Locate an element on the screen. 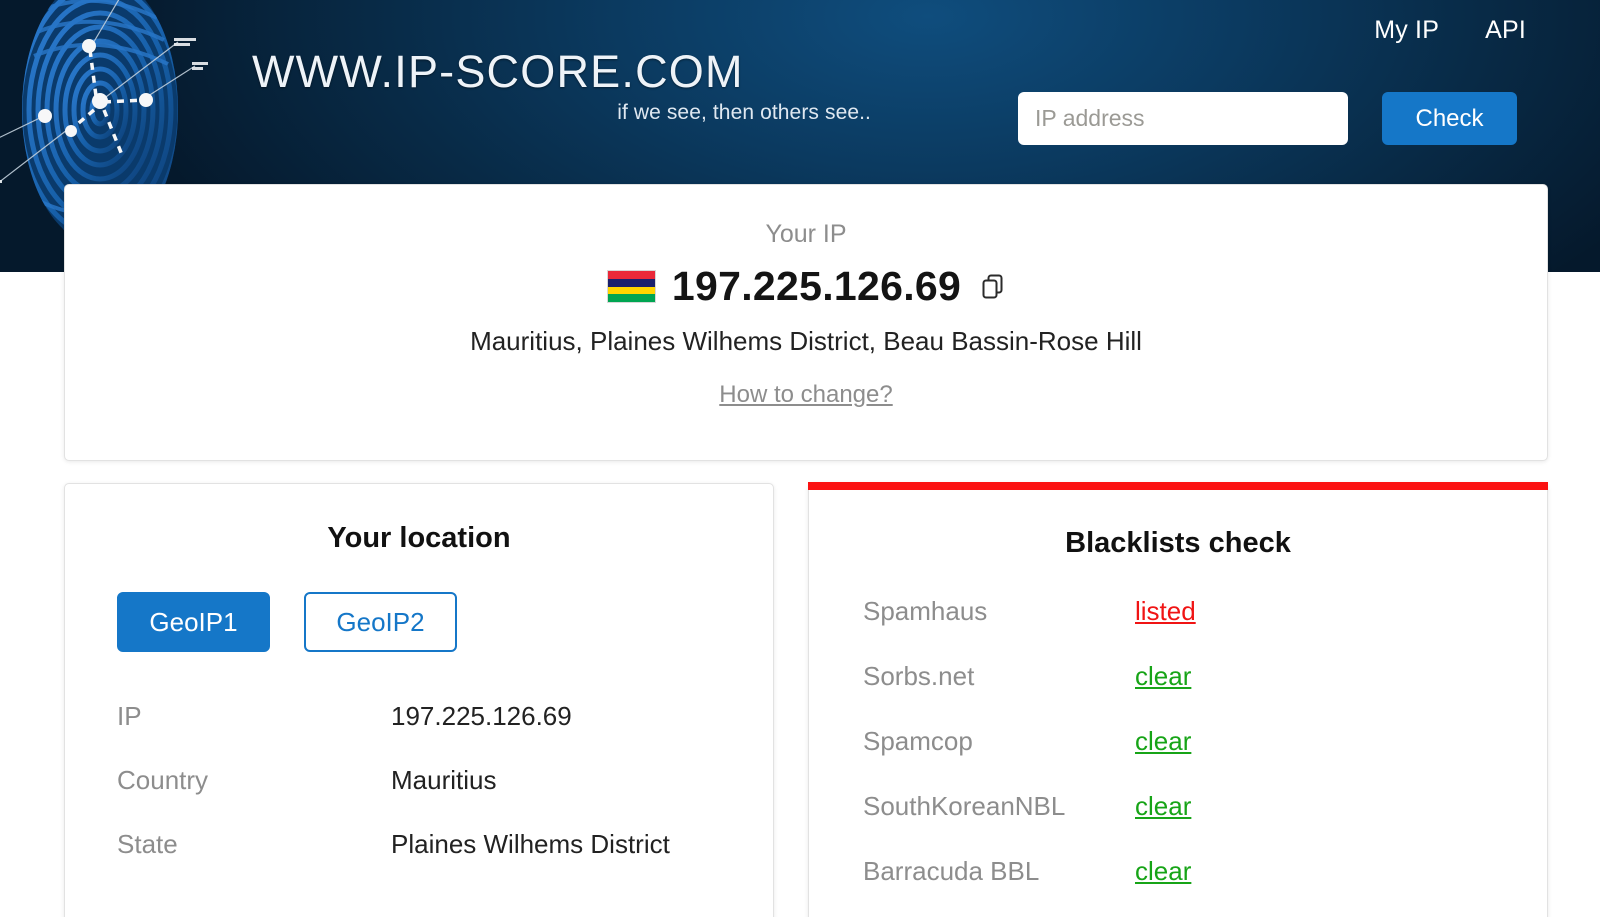 This screenshot has height=917, width=1600. table-row: Country Mauritius is located at coordinates (419, 797).